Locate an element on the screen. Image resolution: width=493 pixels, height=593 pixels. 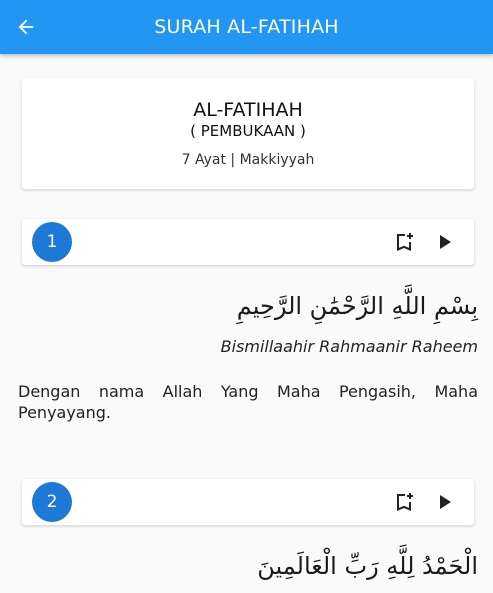
app-bar: SURAH AL-FATIHAH is located at coordinates (246, 27).